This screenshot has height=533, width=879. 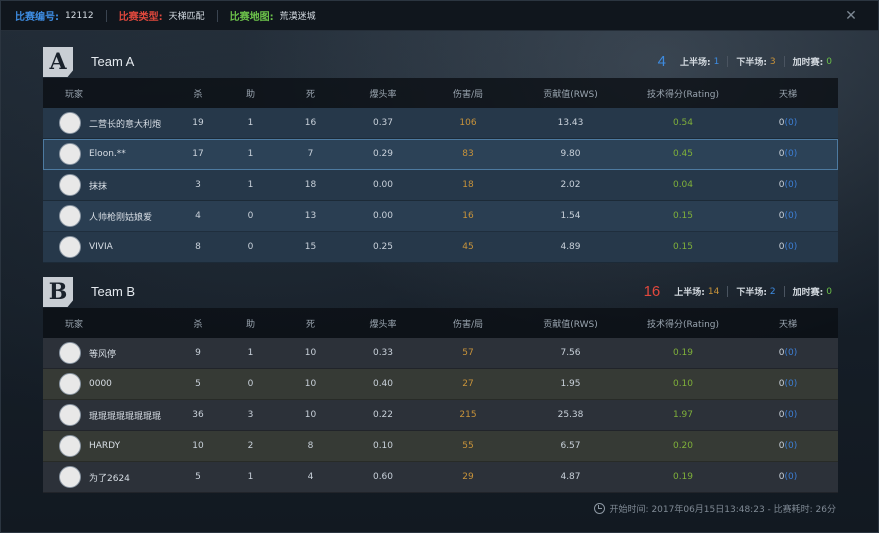 I want to click on player-name: 二营长的意大利炮, so click(x=125, y=123).